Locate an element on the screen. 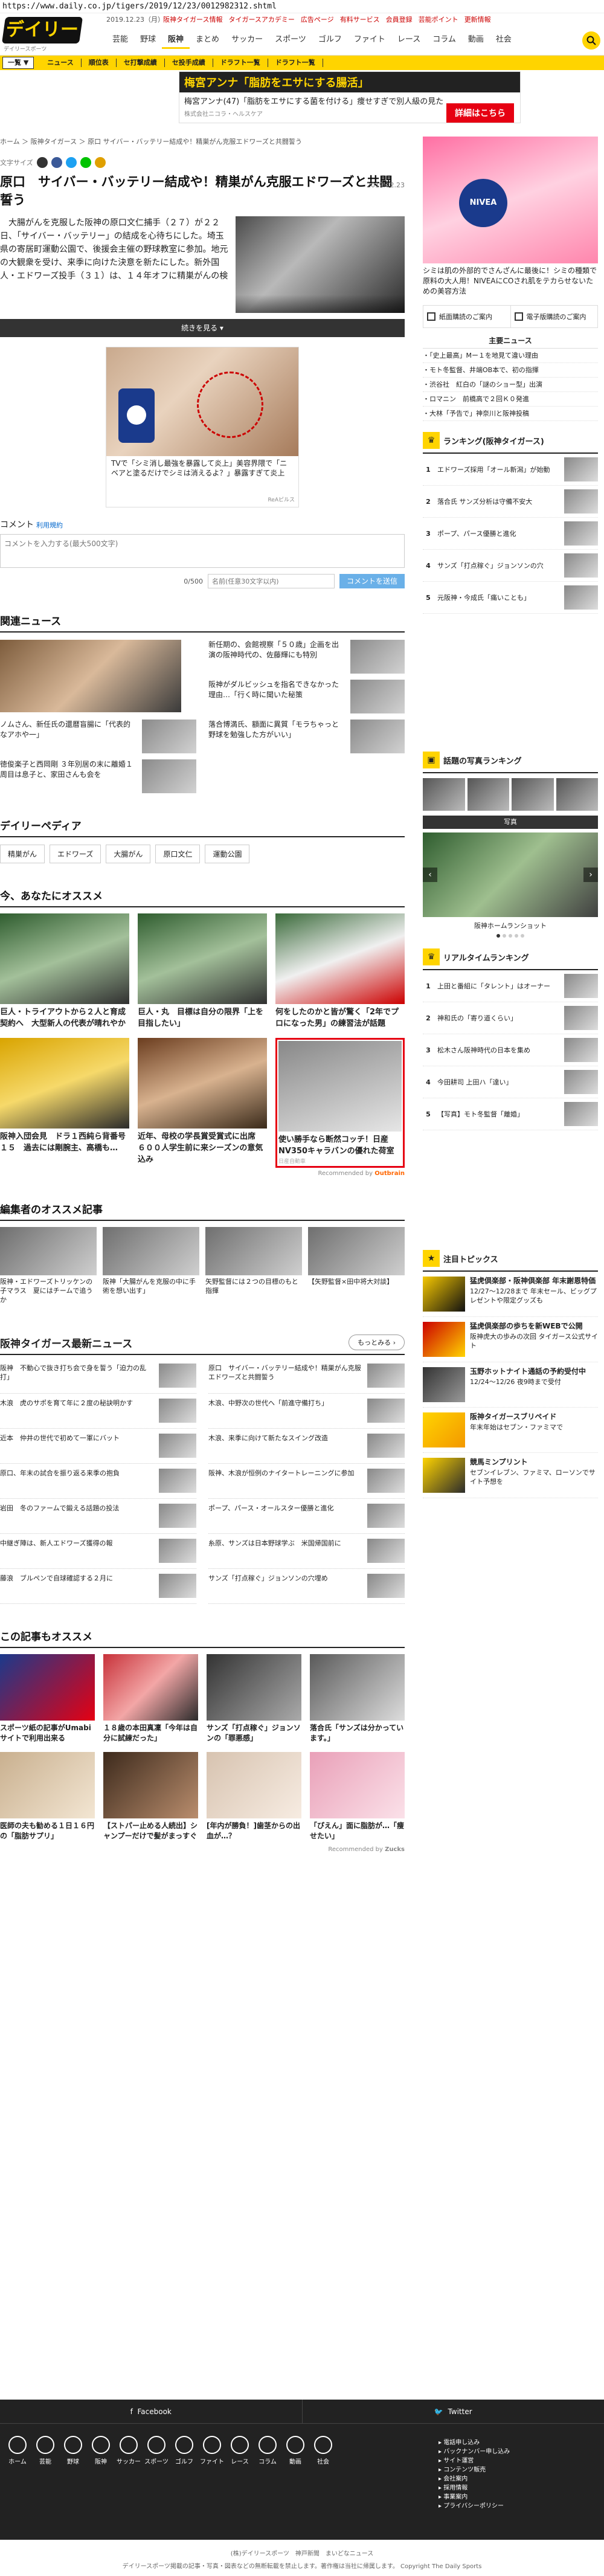 This screenshot has height=2576, width=604. header-link: タイガースアカデミー is located at coordinates (261, 19).